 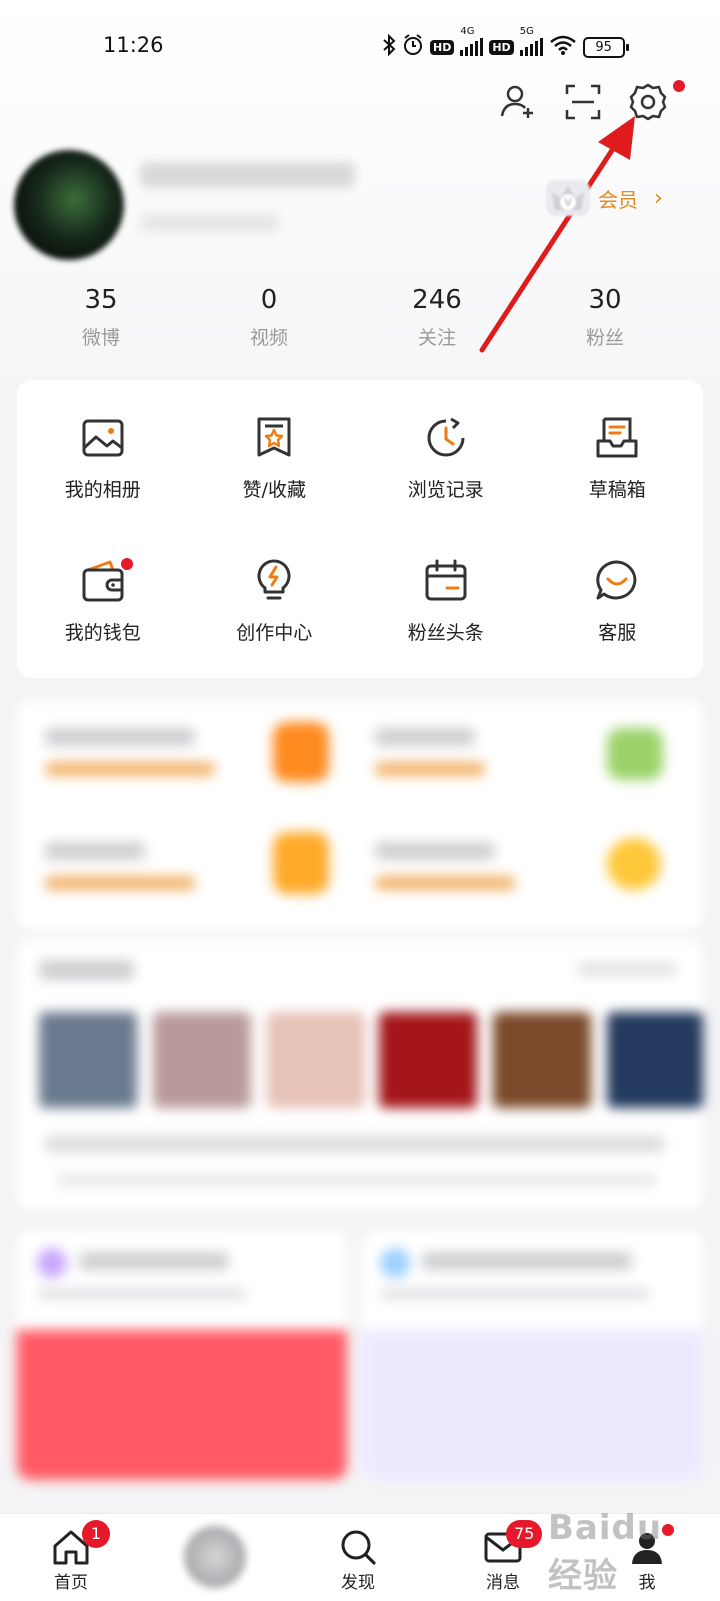 What do you see at coordinates (210, 223) in the screenshot?
I see `user-bio-blurred` at bounding box center [210, 223].